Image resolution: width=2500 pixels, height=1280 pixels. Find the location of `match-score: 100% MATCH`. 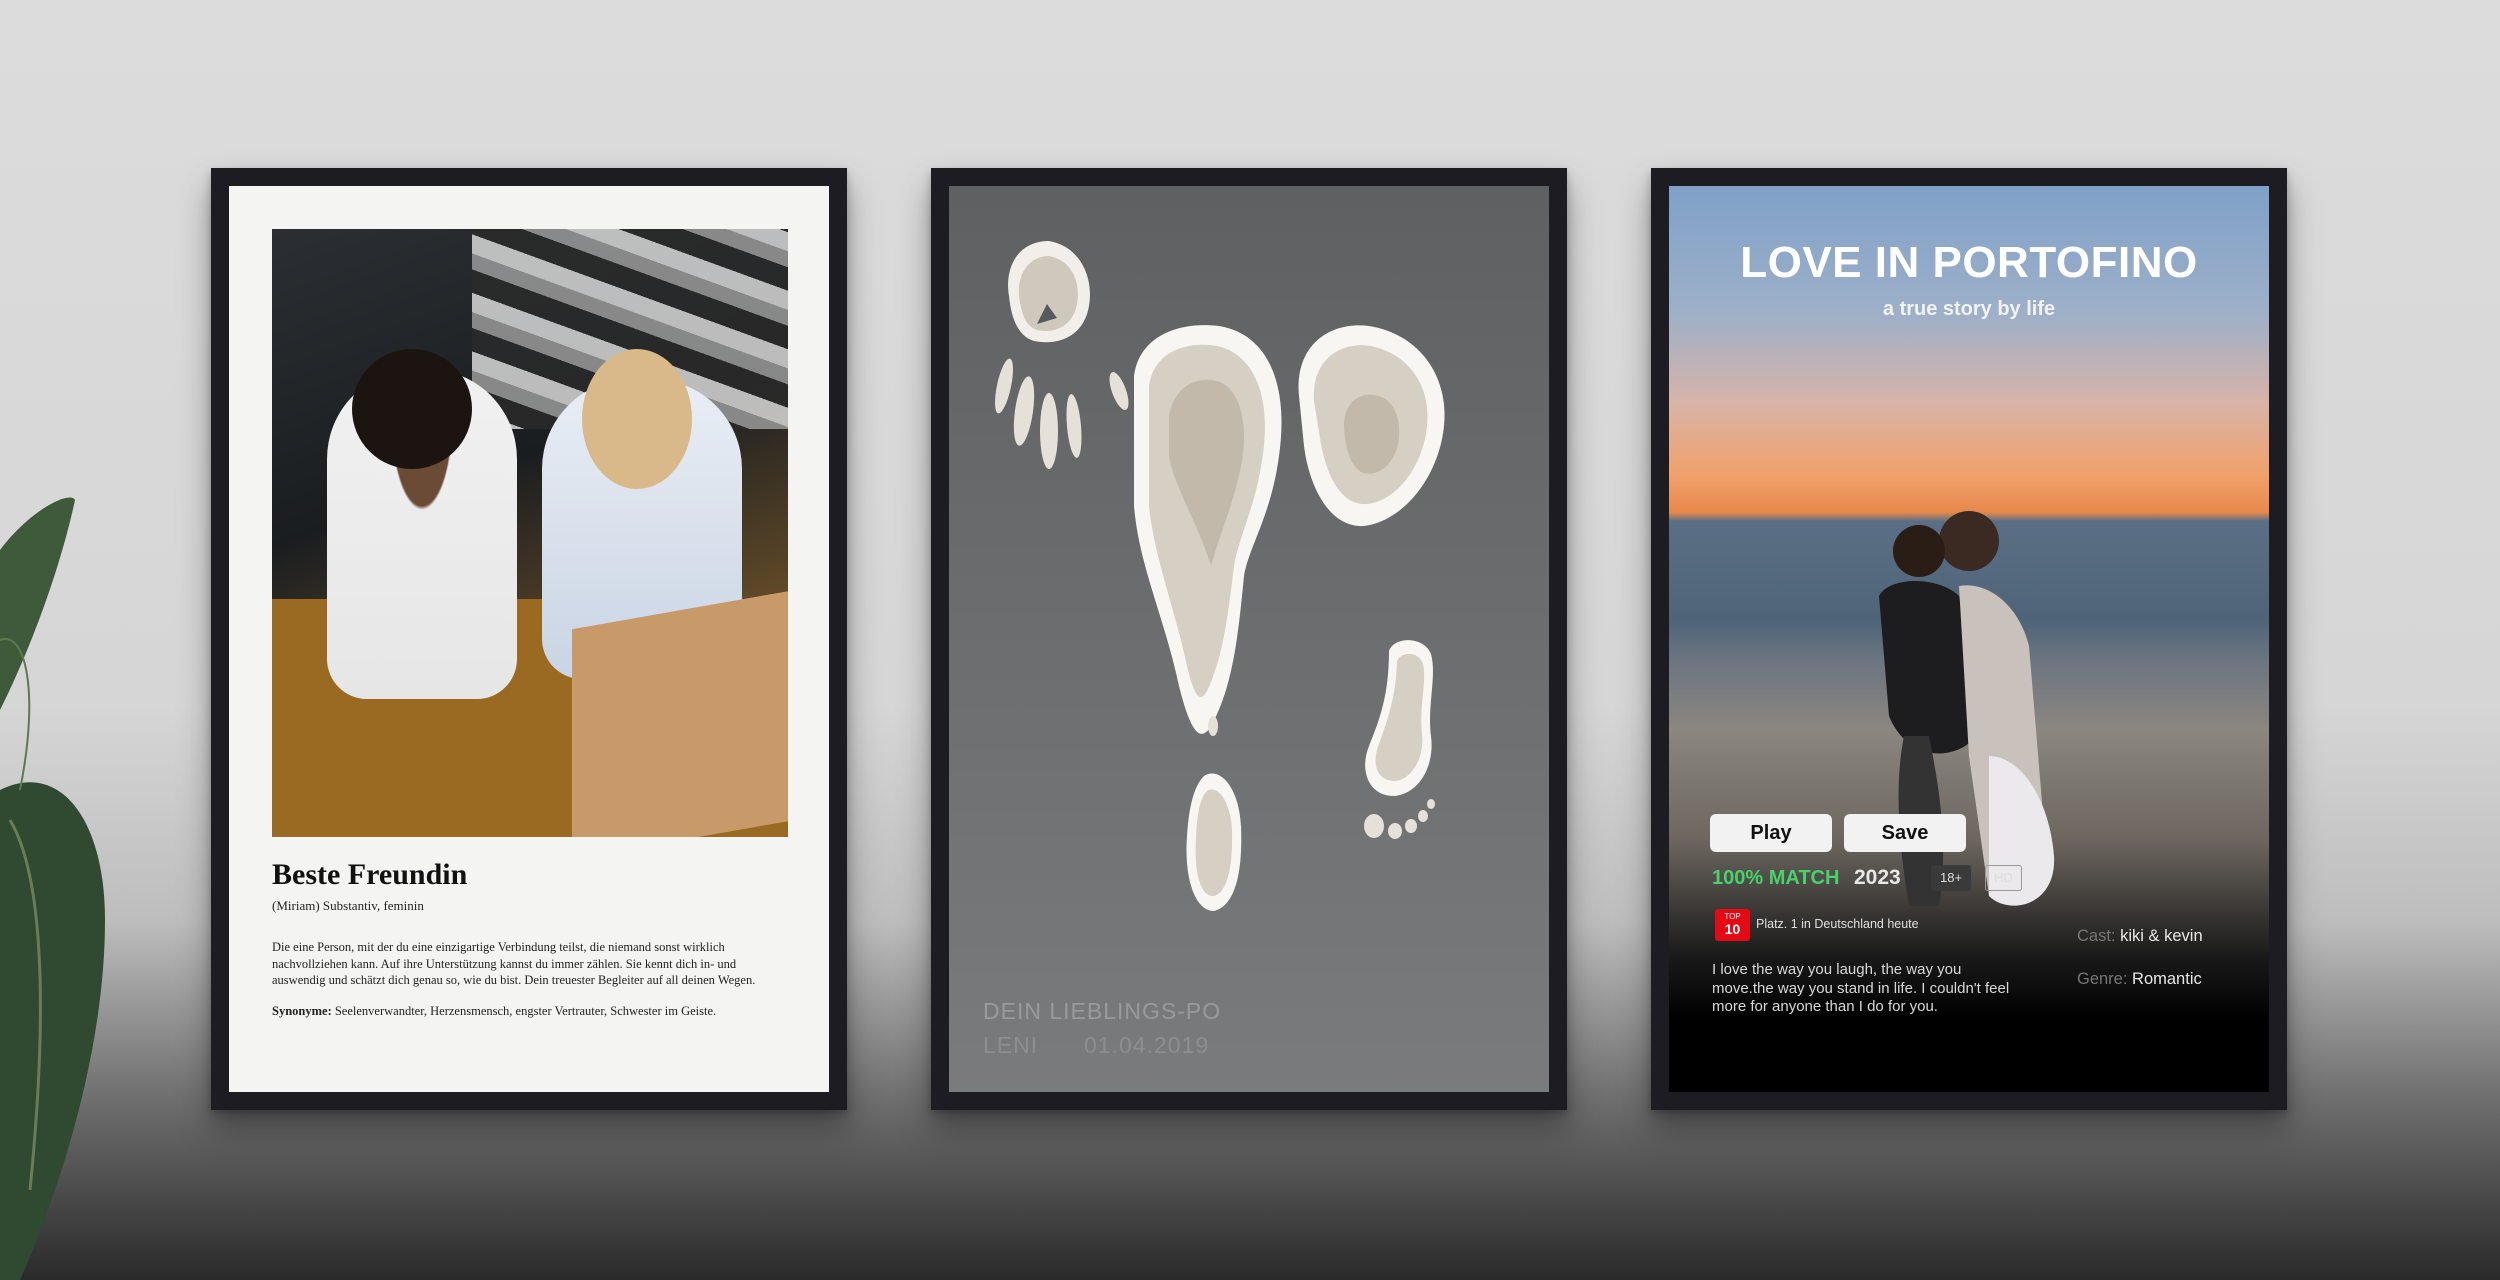

match-score: 100% MATCH is located at coordinates (1776, 878).